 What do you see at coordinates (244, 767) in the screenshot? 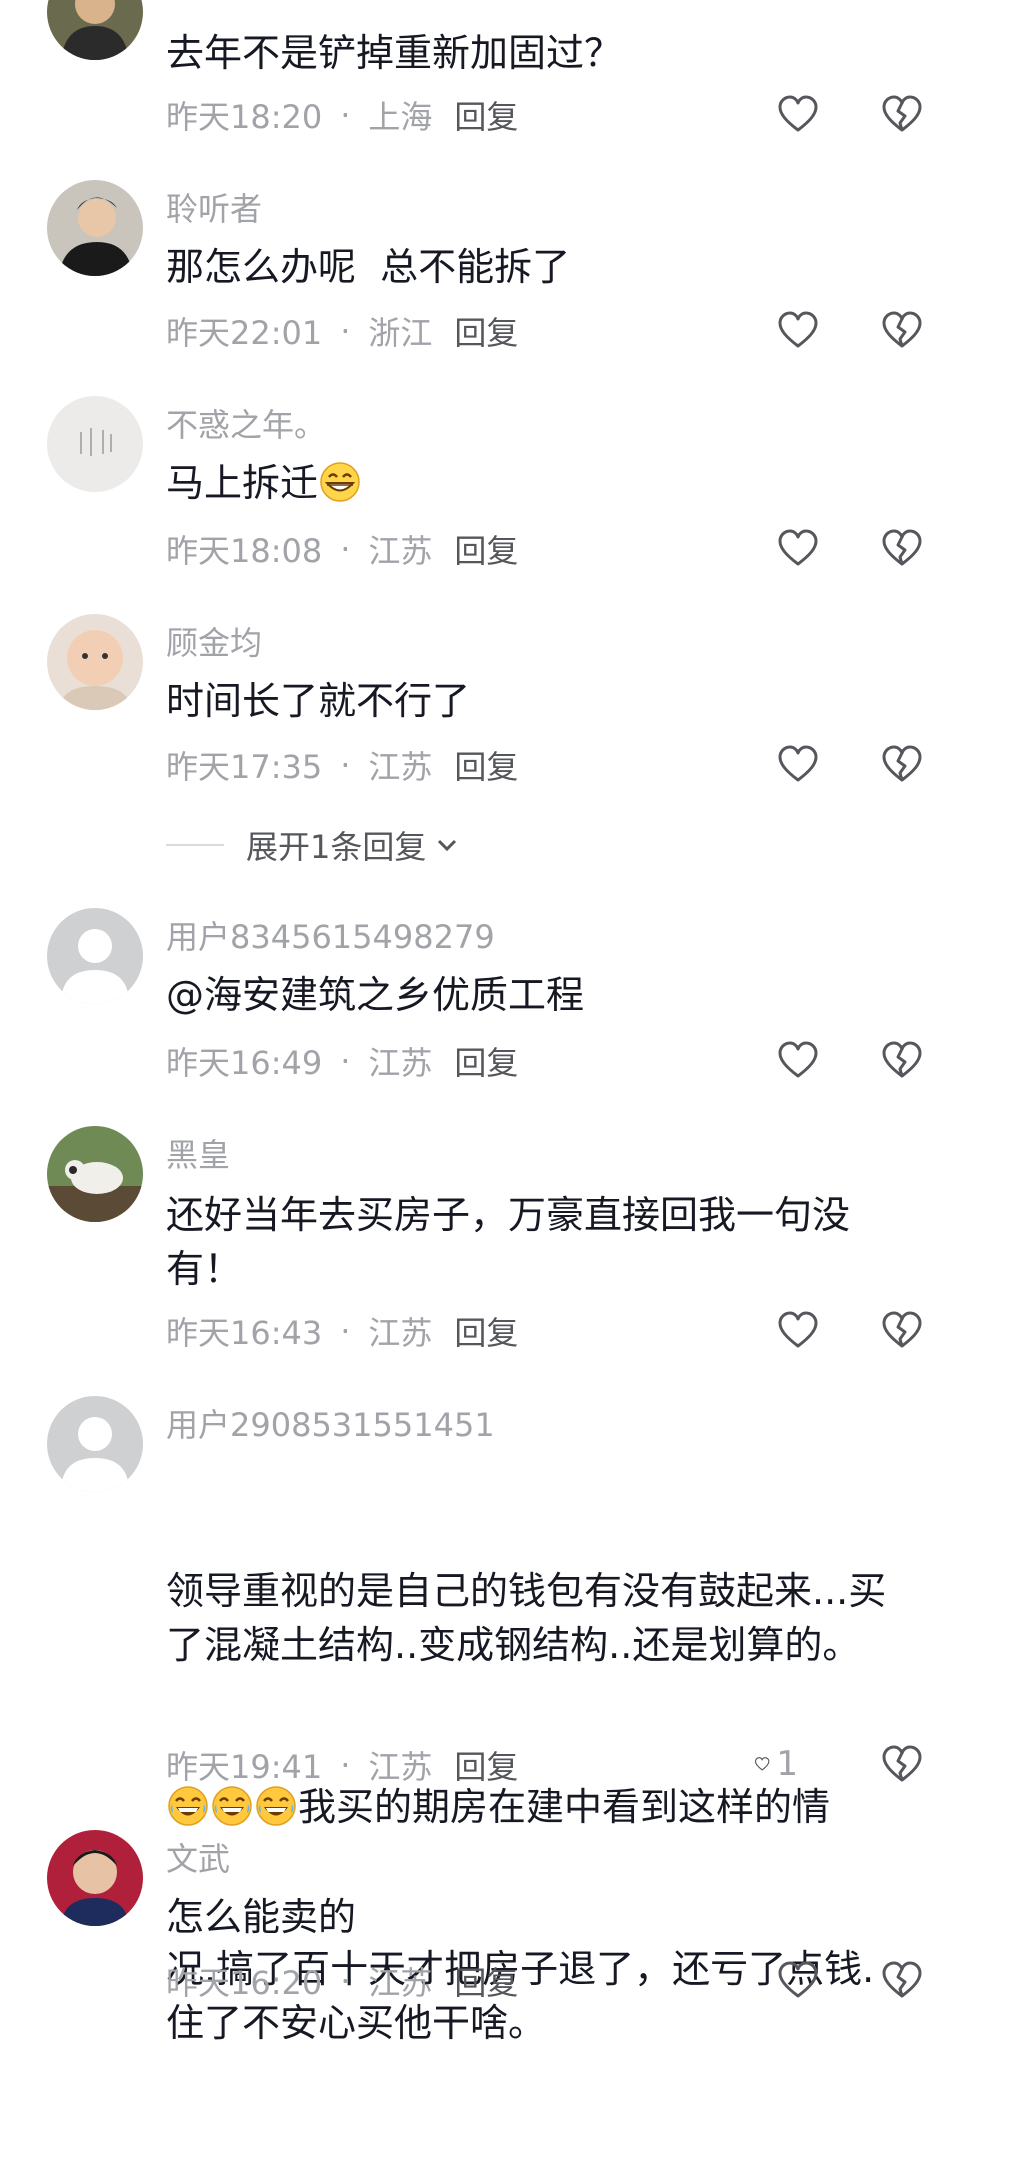
I see `comment-time: 昨天17:35` at bounding box center [244, 767].